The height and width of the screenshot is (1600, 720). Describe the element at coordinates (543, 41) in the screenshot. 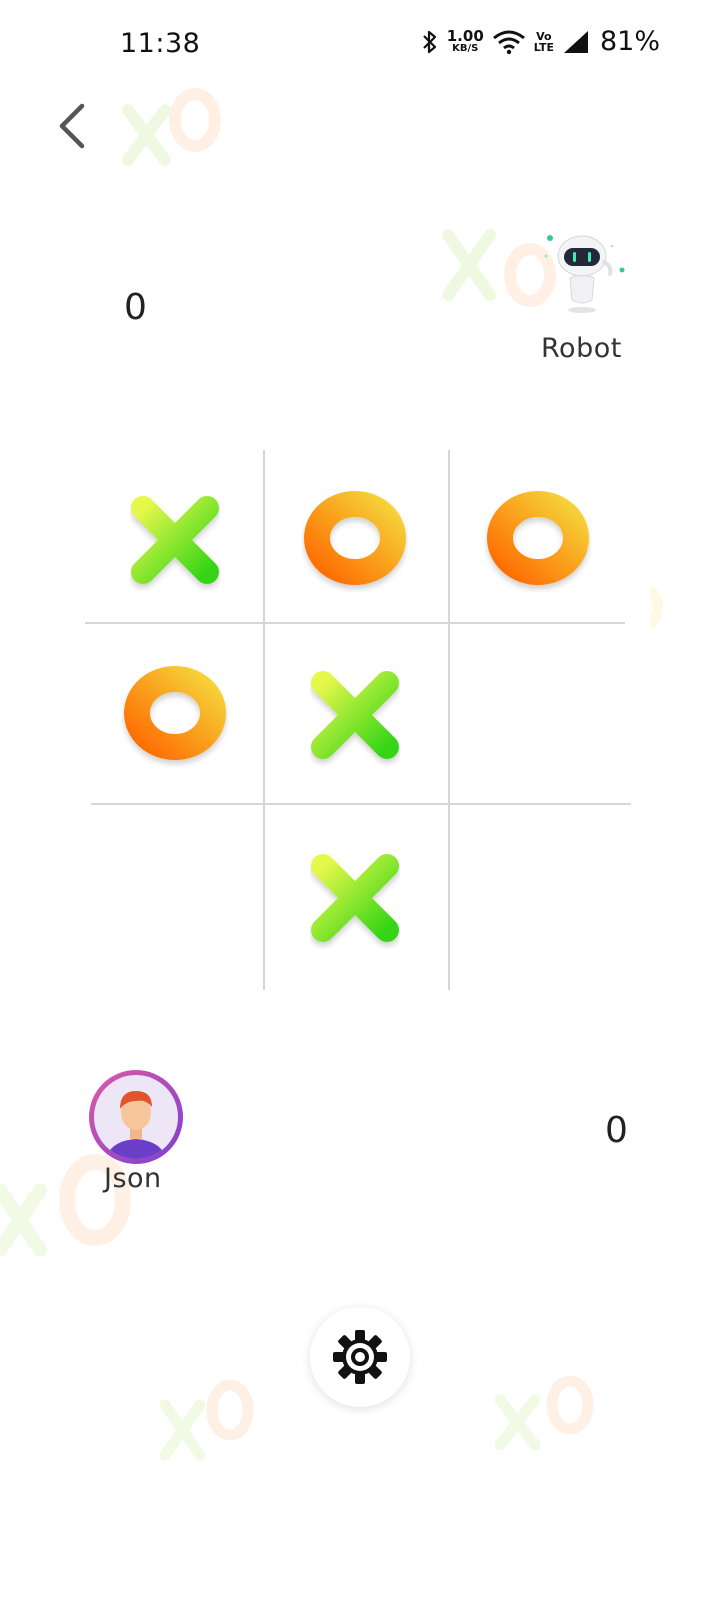

I see `volte-indicator: Vo LTE` at that location.